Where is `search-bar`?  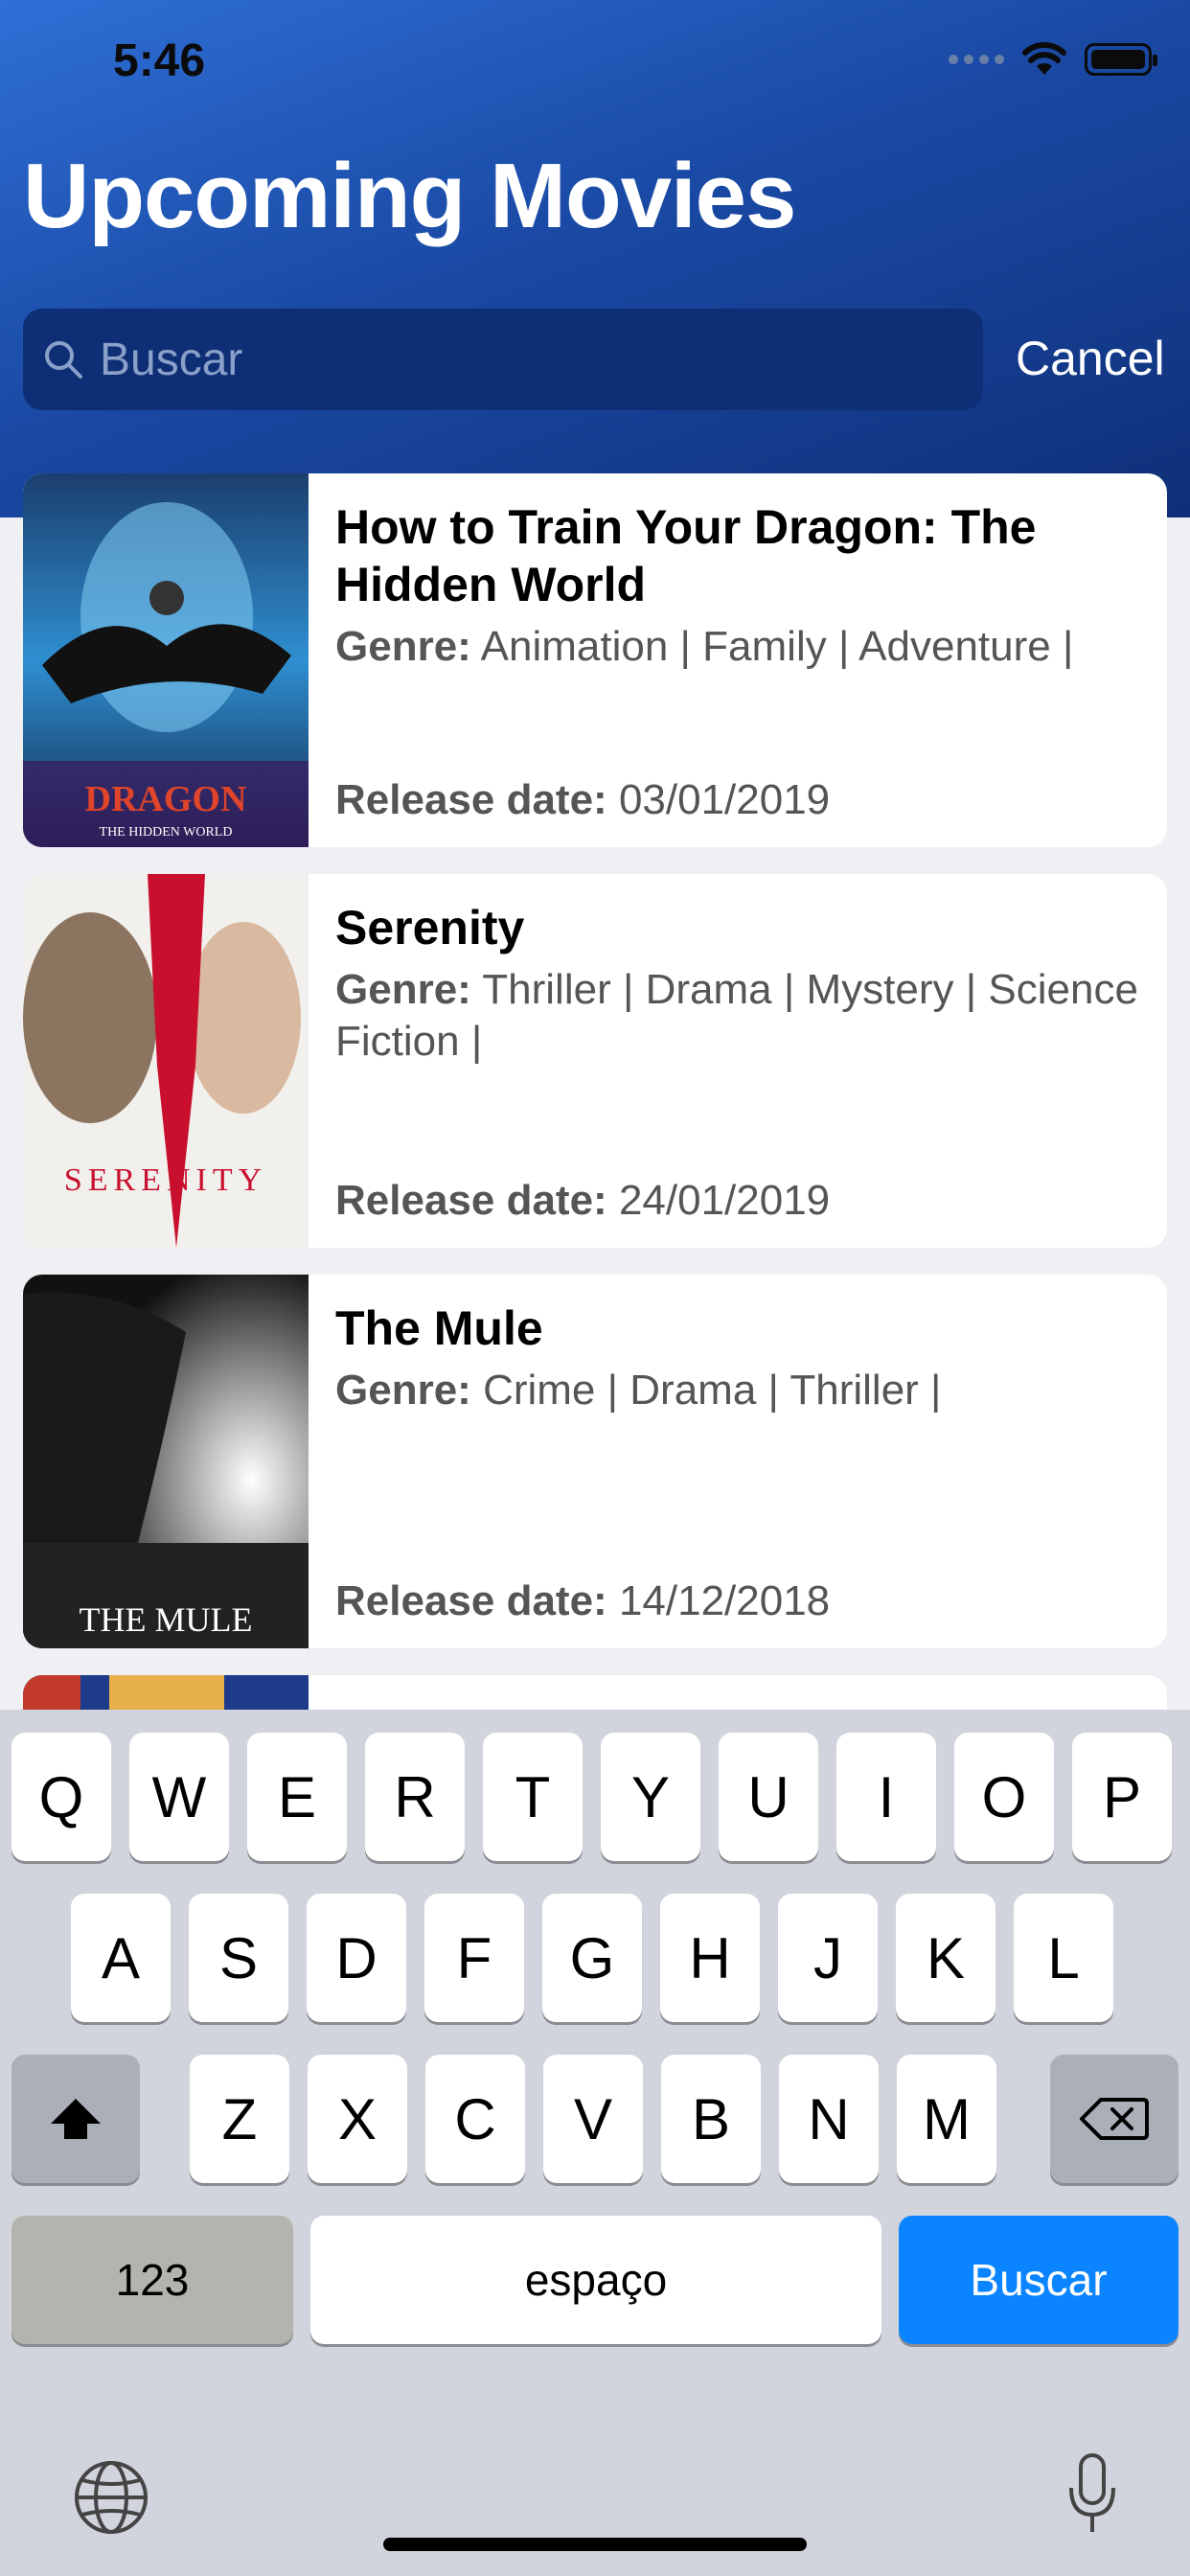 search-bar is located at coordinates (503, 359).